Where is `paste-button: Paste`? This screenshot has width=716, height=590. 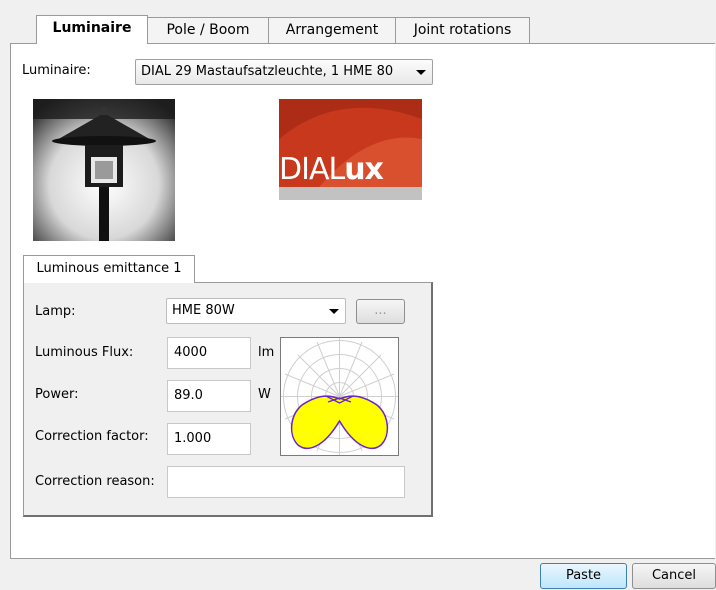
paste-button: Paste is located at coordinates (583, 576).